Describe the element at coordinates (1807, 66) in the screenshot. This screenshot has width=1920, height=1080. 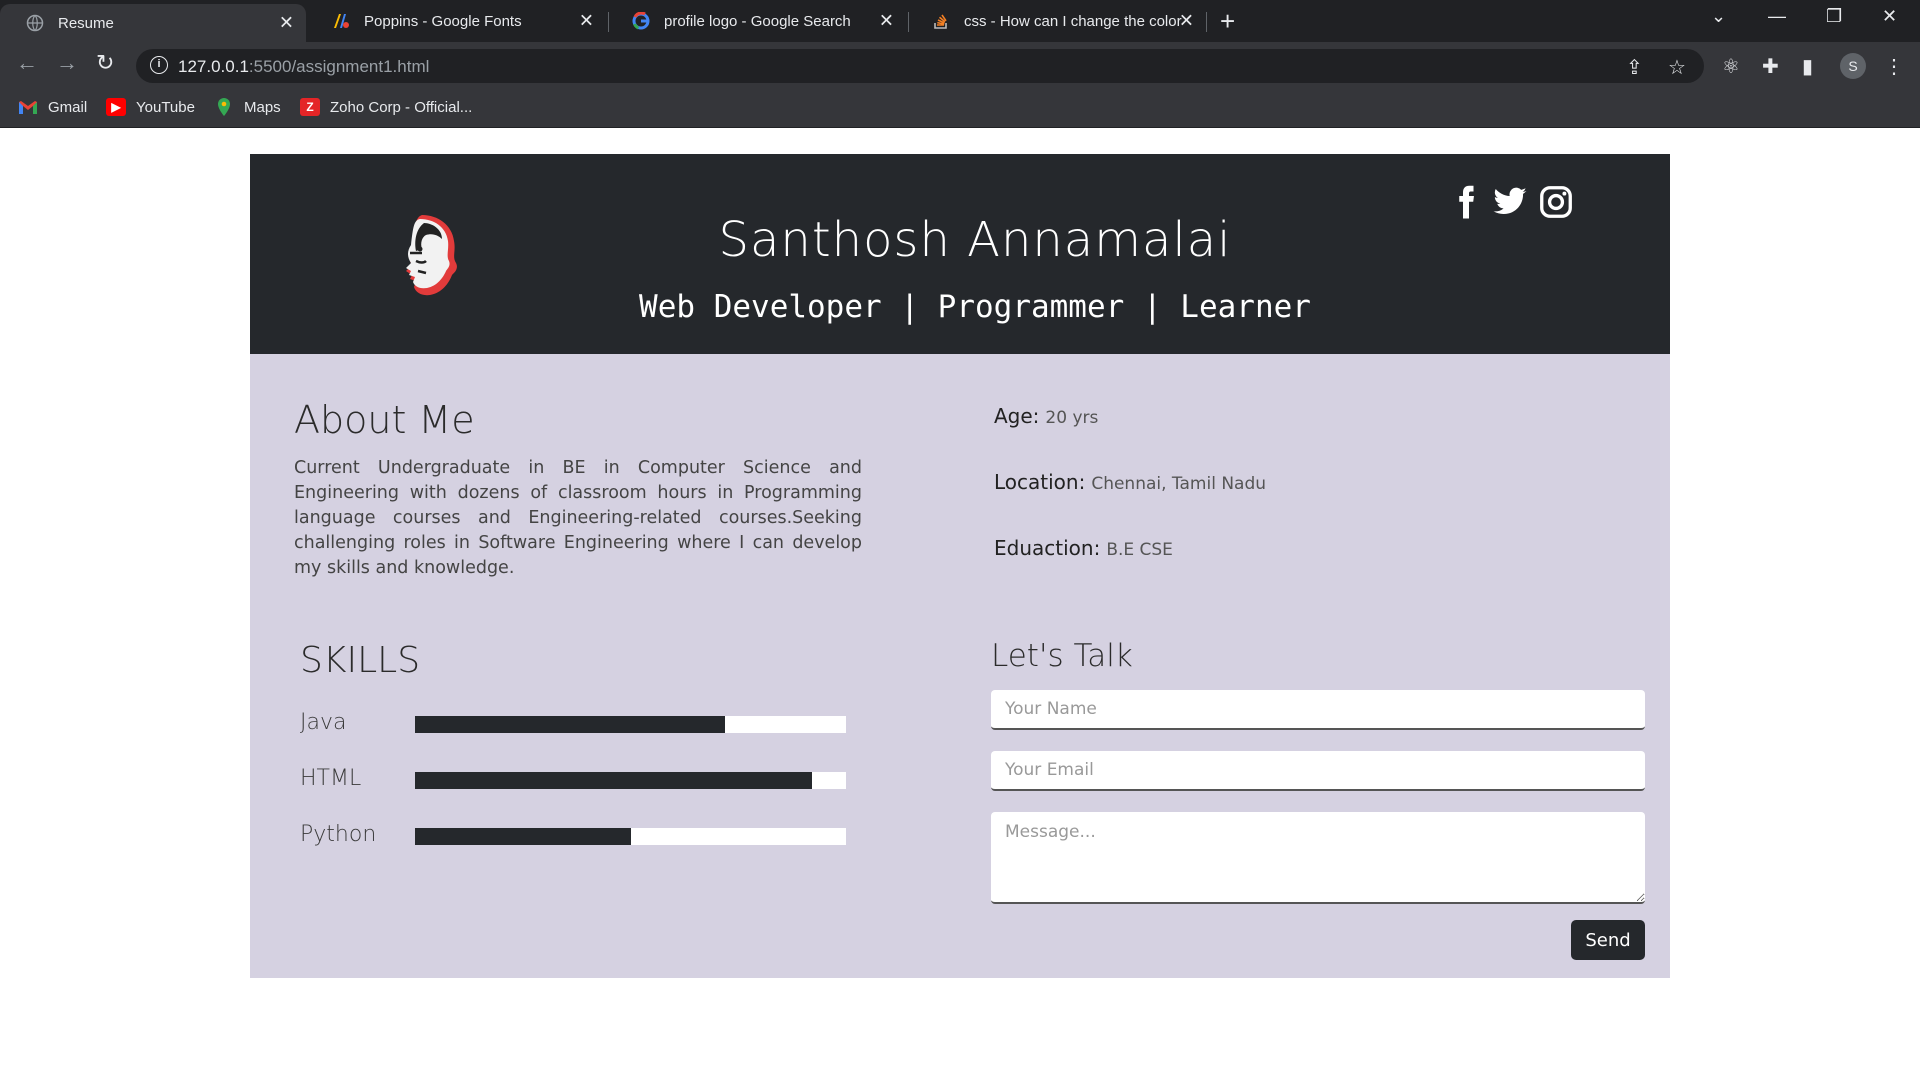
I see `side-panel-icon: ▮` at that location.